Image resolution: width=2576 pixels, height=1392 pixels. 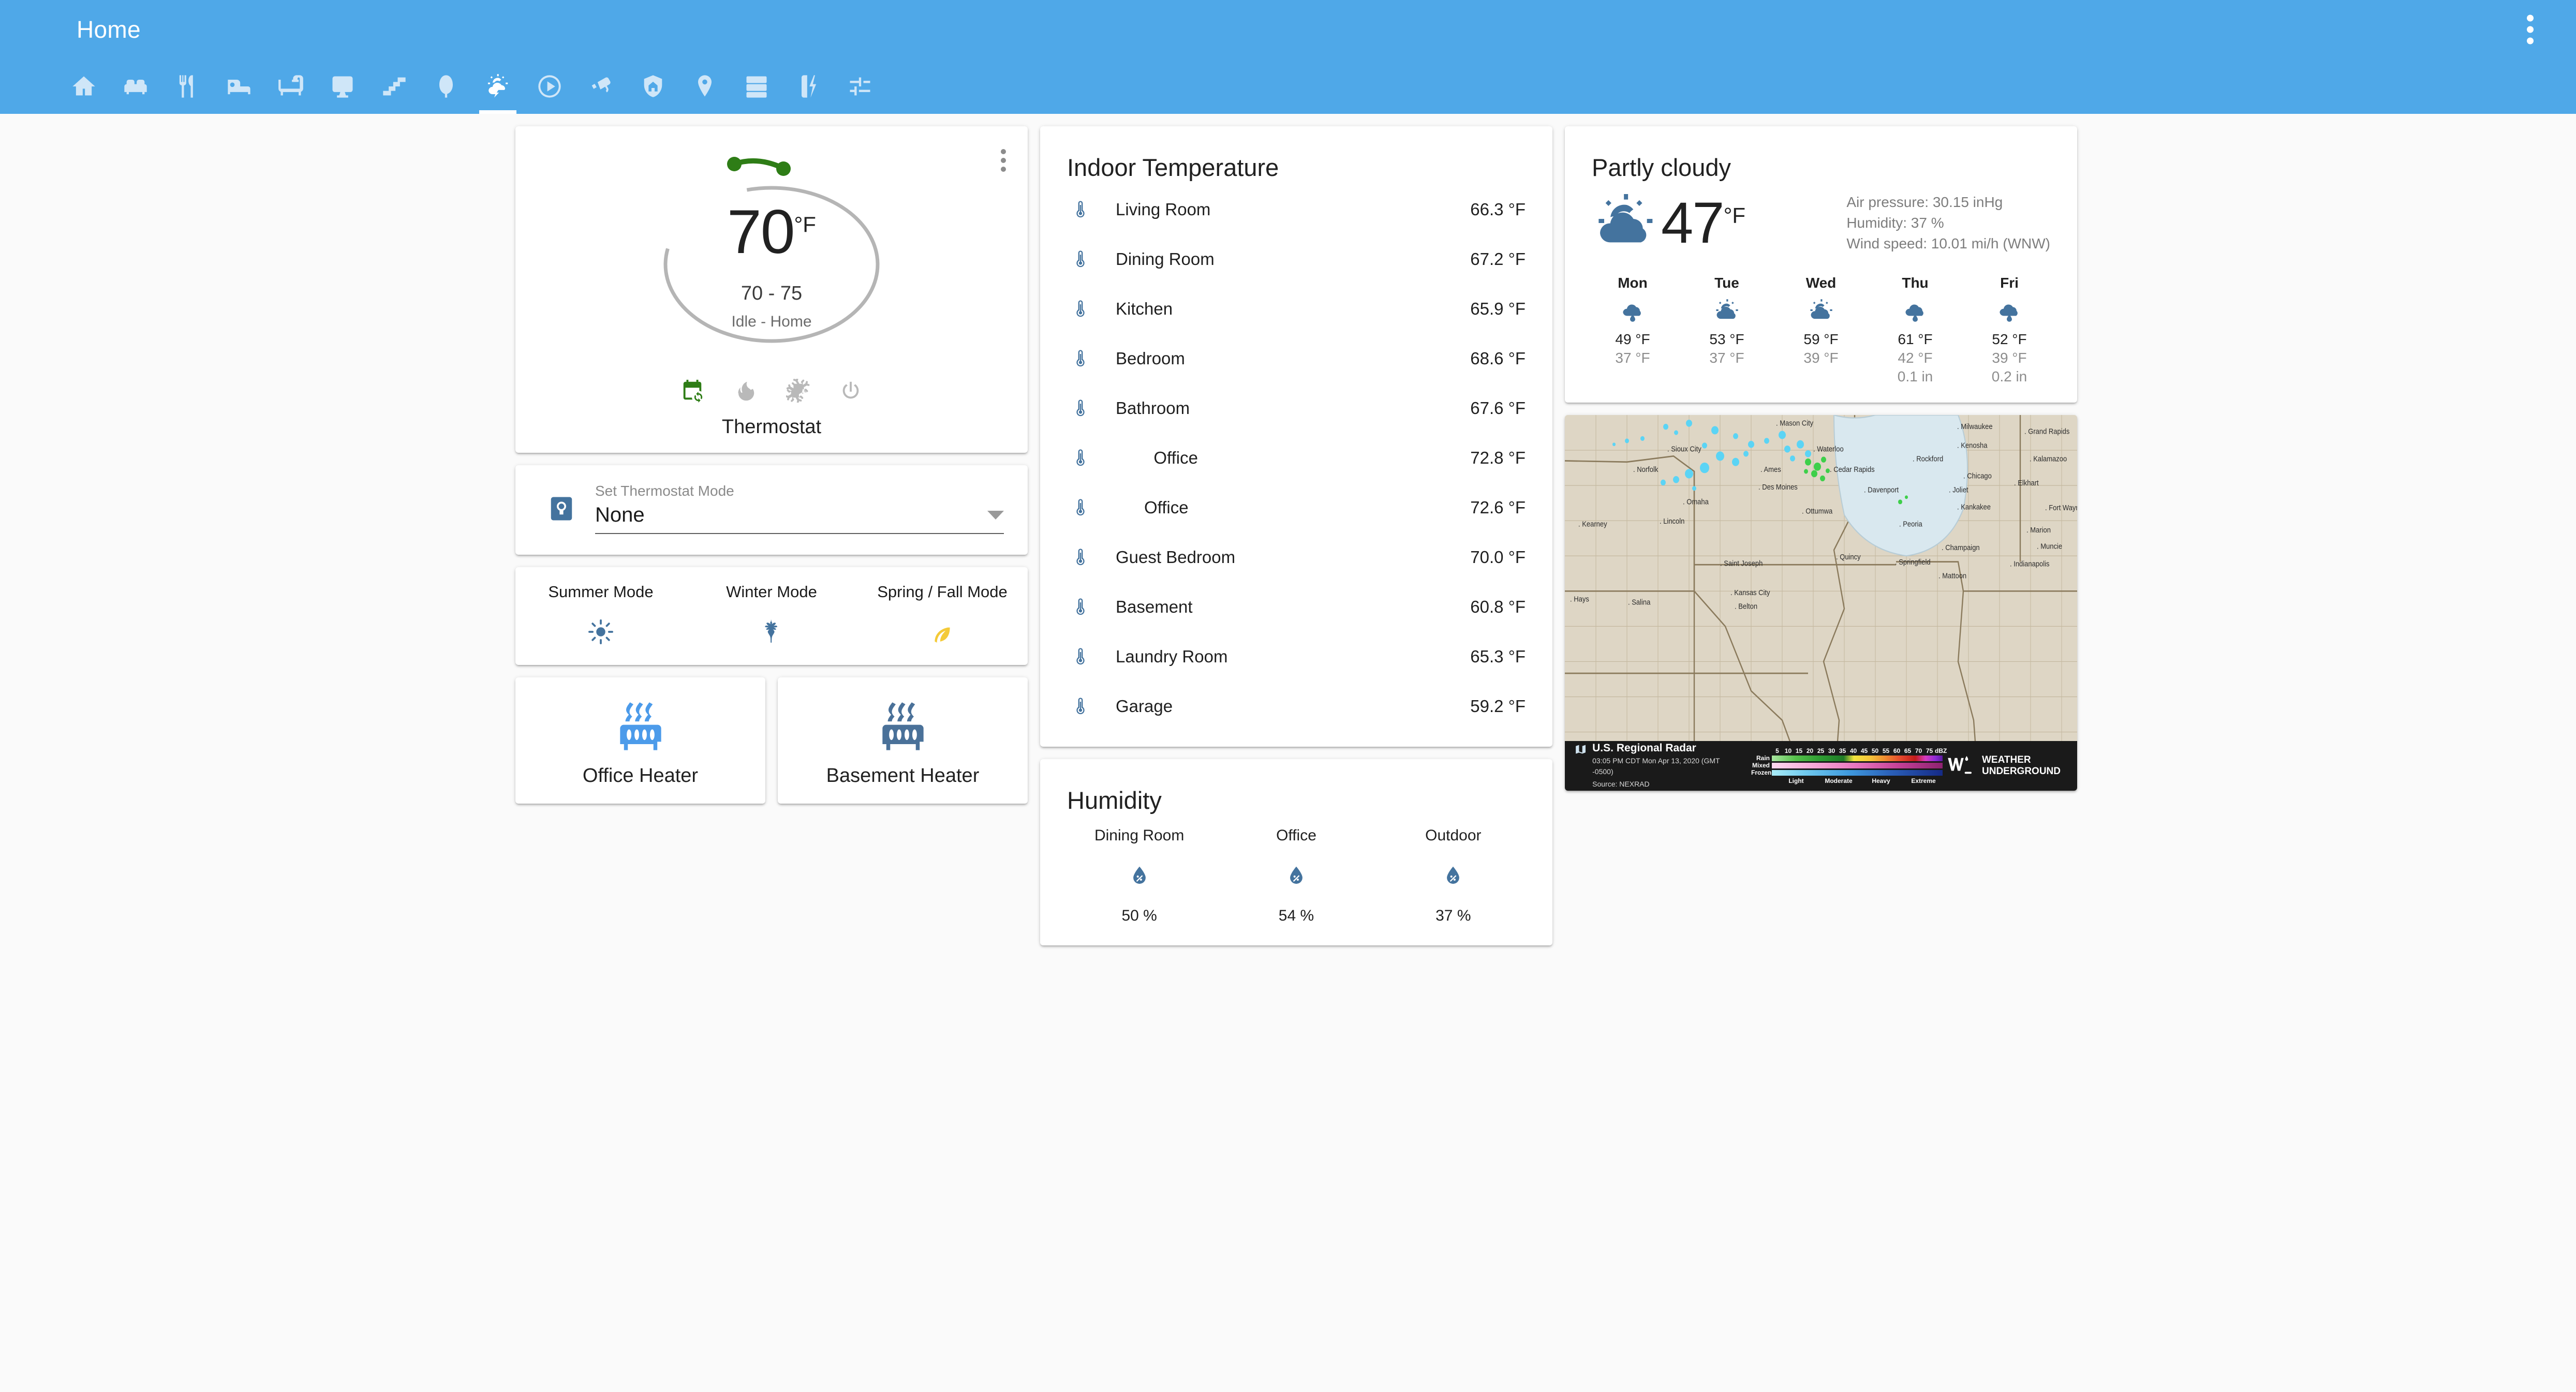 What do you see at coordinates (860, 87) in the screenshot?
I see `tab-settings` at bounding box center [860, 87].